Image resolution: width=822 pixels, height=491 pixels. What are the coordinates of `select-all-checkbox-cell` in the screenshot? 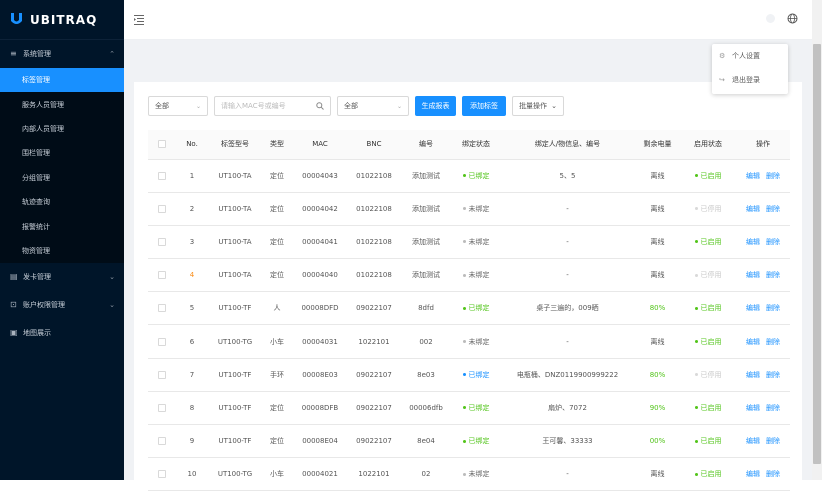 It's located at (162, 145).